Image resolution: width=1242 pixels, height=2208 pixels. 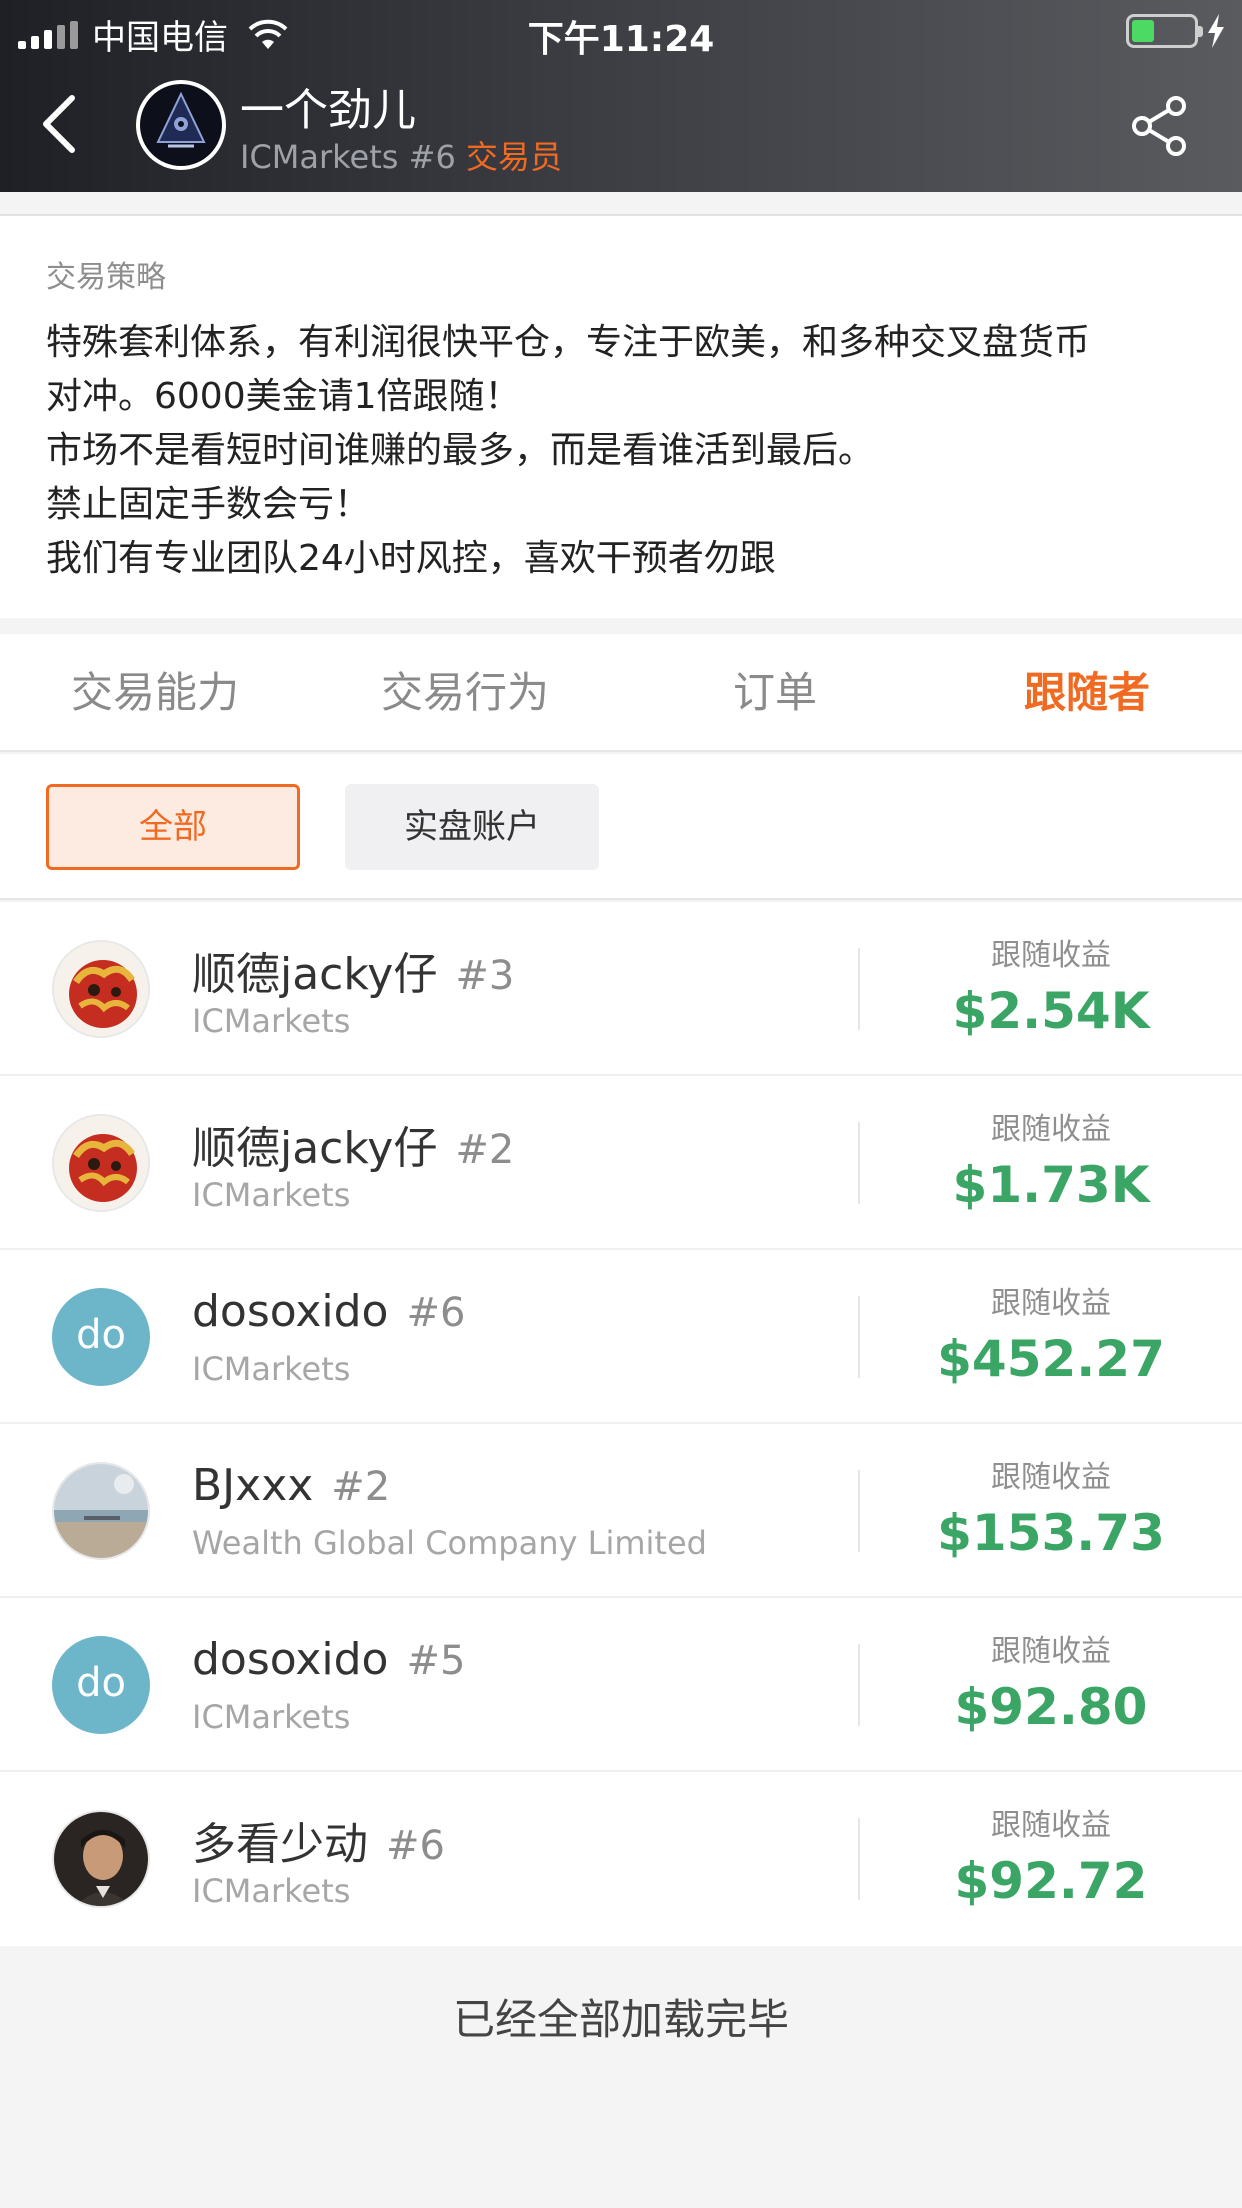 I want to click on charging-bolt-icon, so click(x=1216, y=31).